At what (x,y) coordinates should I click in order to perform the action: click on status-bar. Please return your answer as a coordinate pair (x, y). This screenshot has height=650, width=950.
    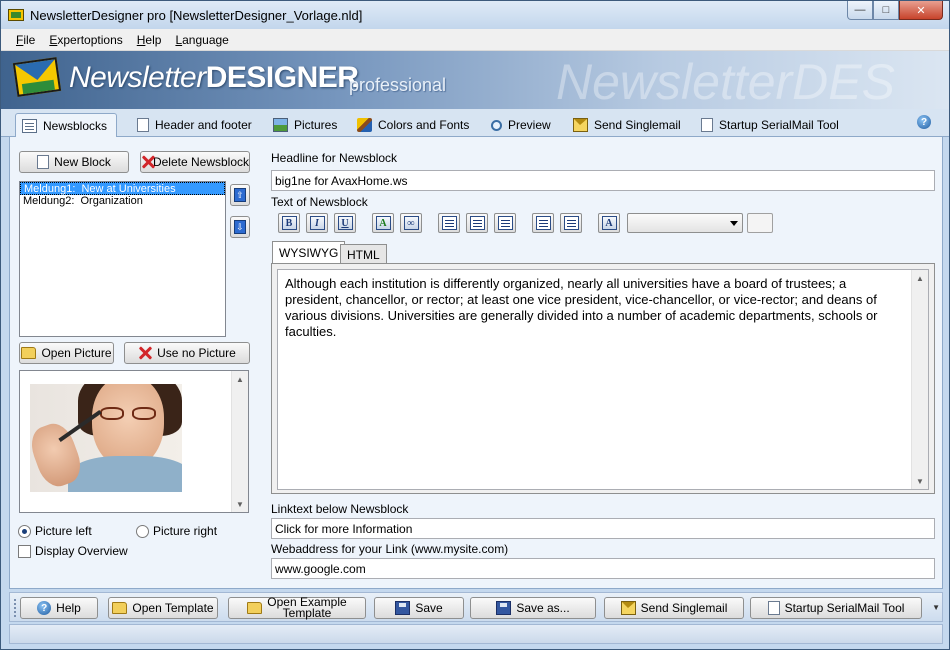
    Looking at the image, I should click on (476, 634).